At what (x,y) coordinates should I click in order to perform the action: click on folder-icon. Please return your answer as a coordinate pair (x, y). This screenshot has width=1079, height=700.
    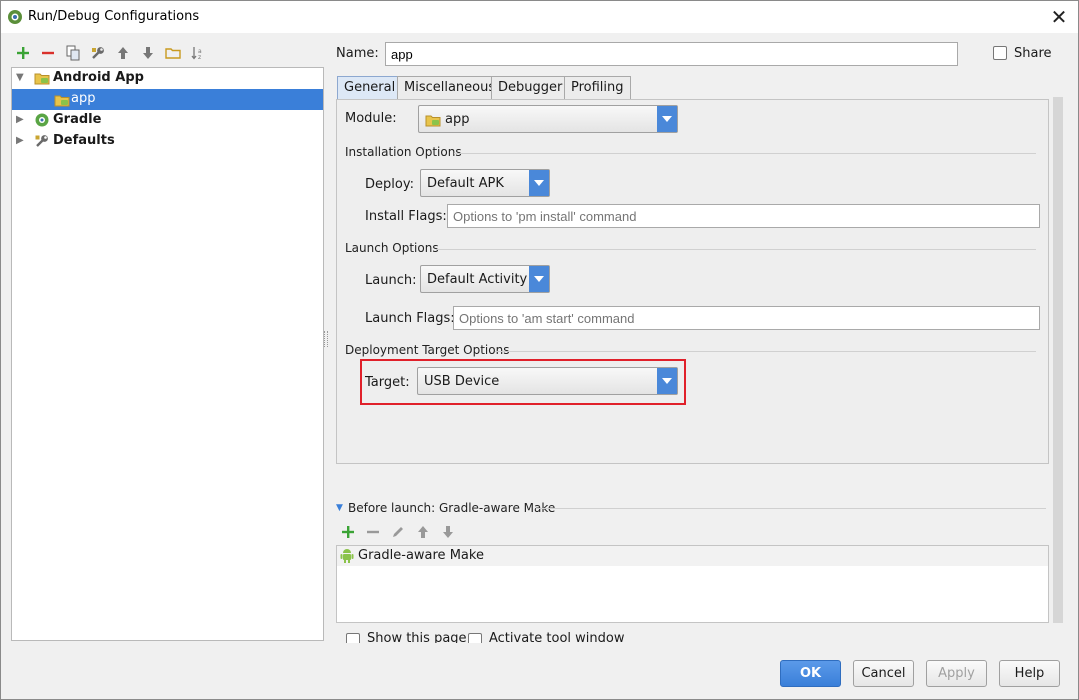
    Looking at the image, I should click on (173, 53).